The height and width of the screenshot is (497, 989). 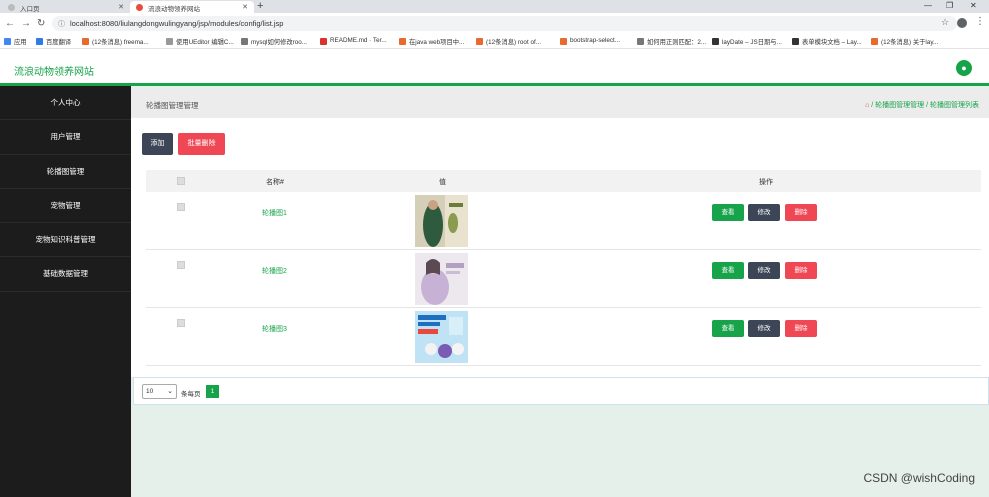 I want to click on batch-delete-button: 批量删除, so click(x=201, y=144).